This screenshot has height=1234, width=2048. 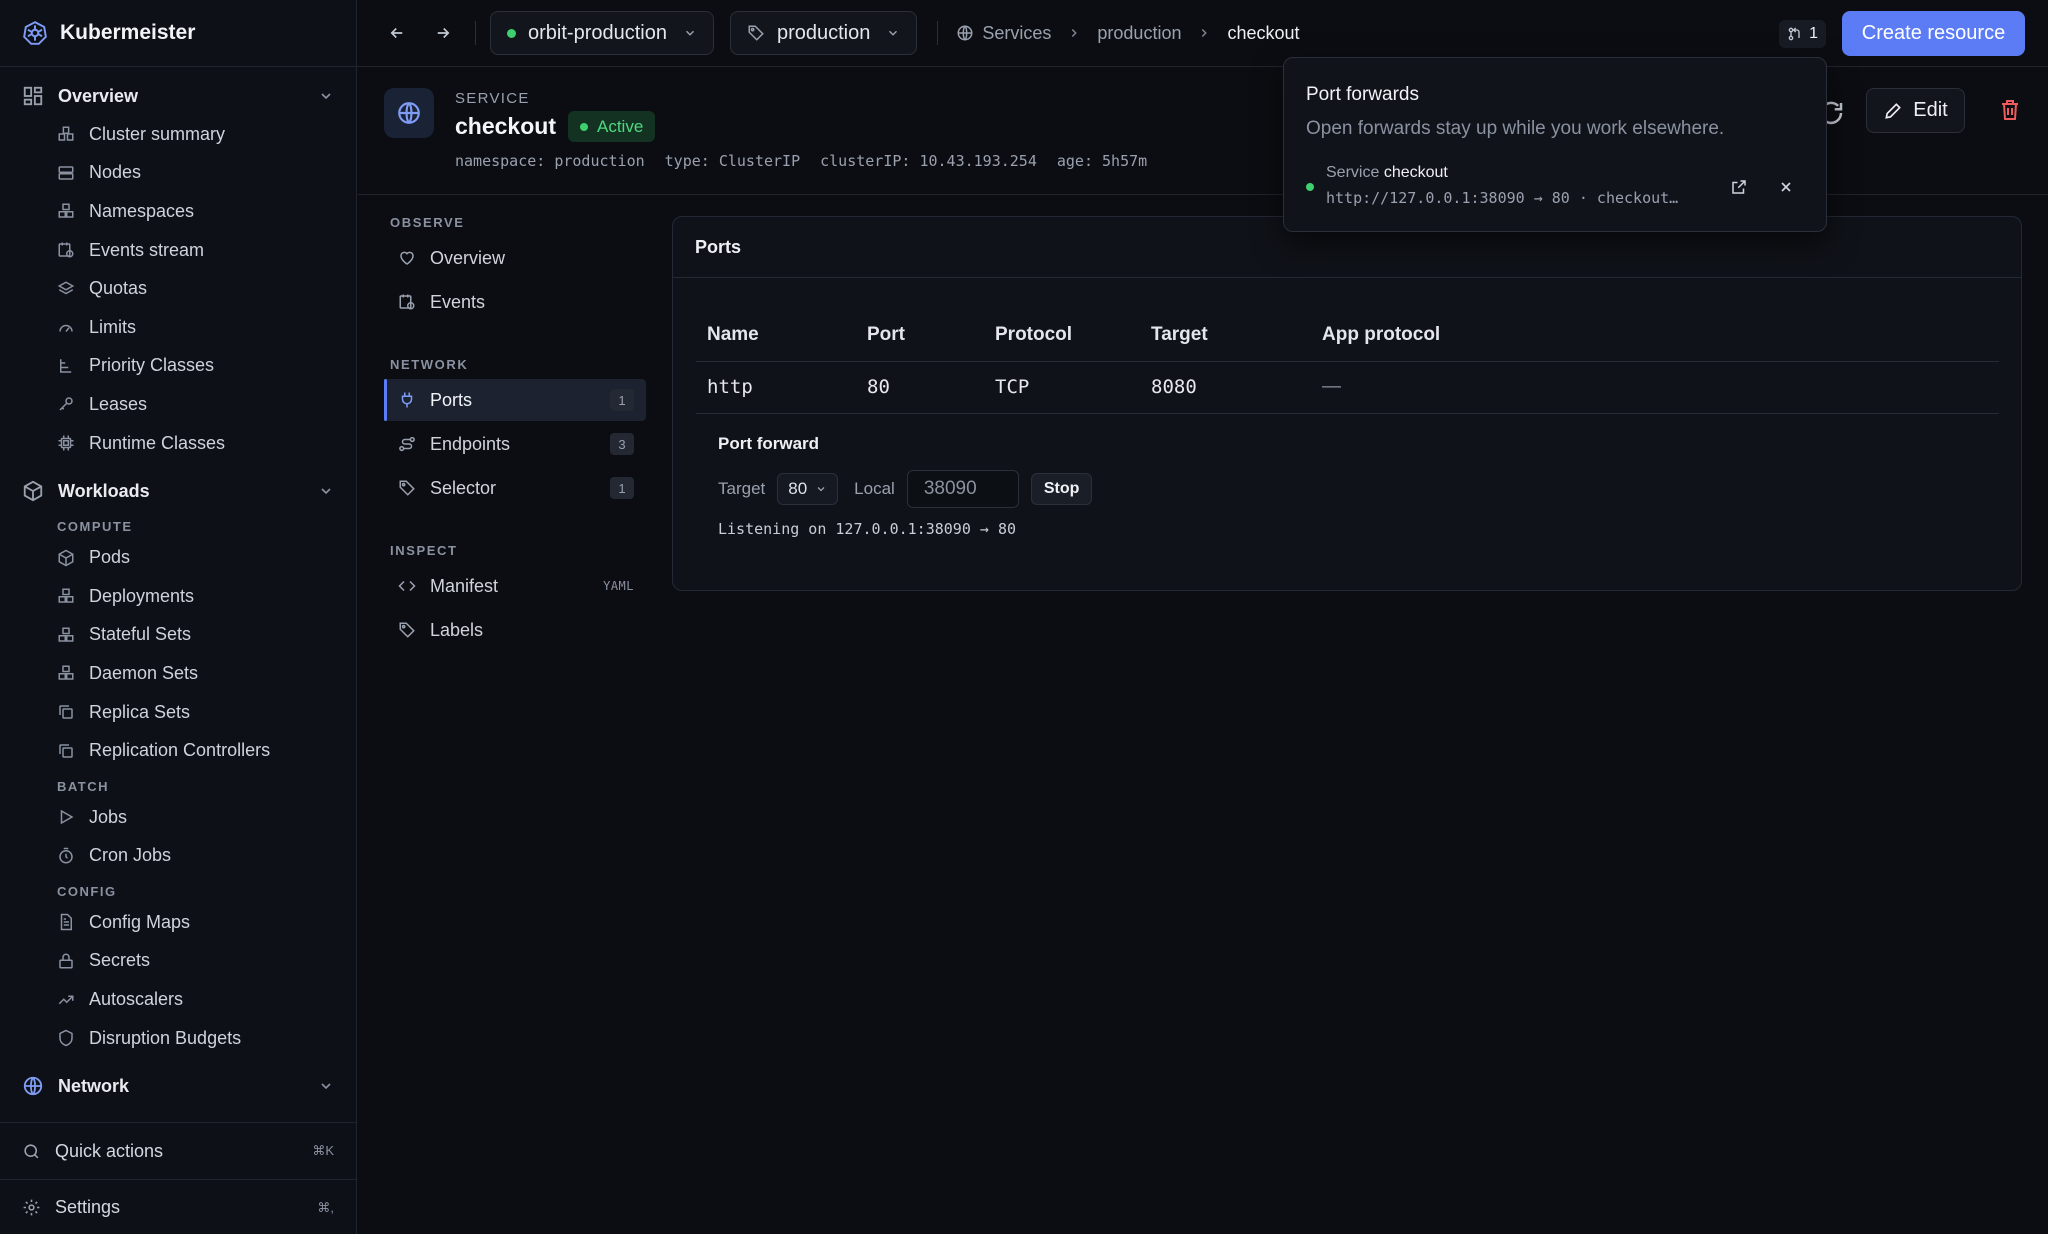 I want to click on create-resource-button: Create resource, so click(x=1933, y=33).